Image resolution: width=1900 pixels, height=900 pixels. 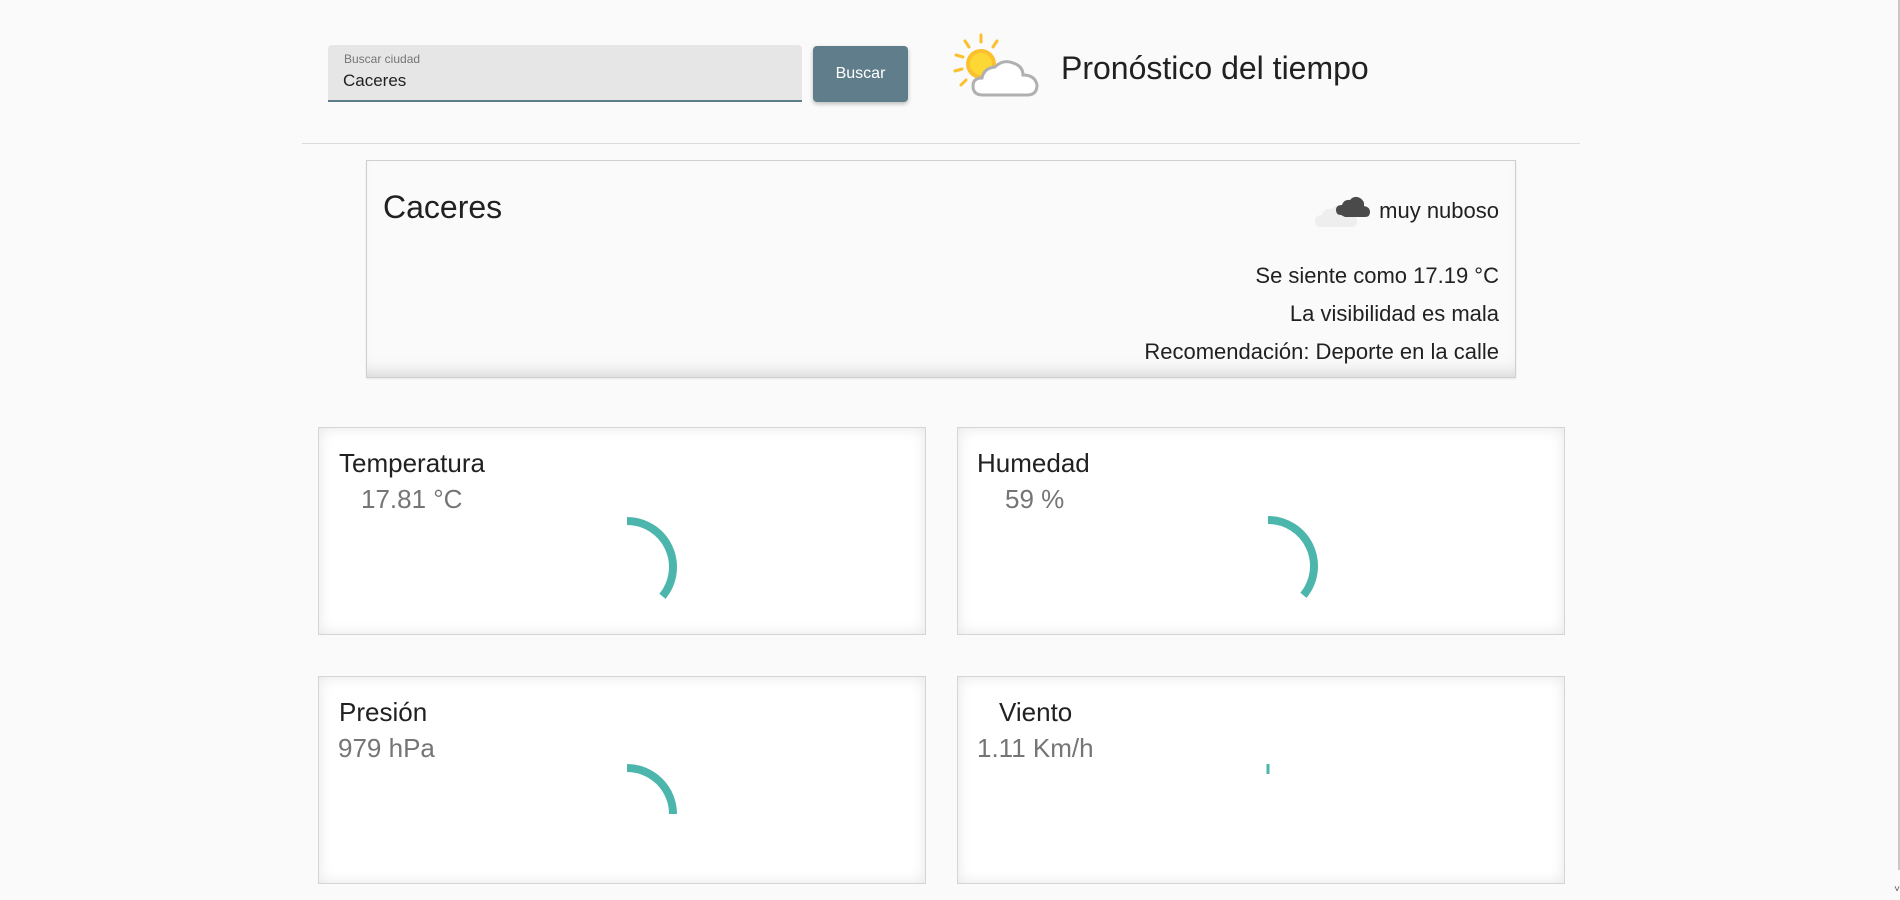 What do you see at coordinates (1035, 748) in the screenshot?
I see `wind-value: 1.11 Km/h` at bounding box center [1035, 748].